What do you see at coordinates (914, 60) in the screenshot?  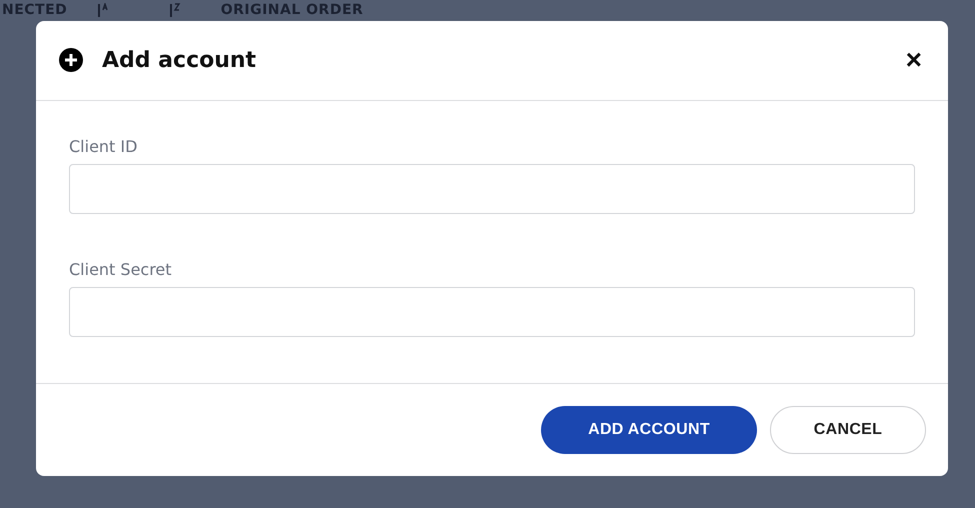 I see `close-button: ×` at bounding box center [914, 60].